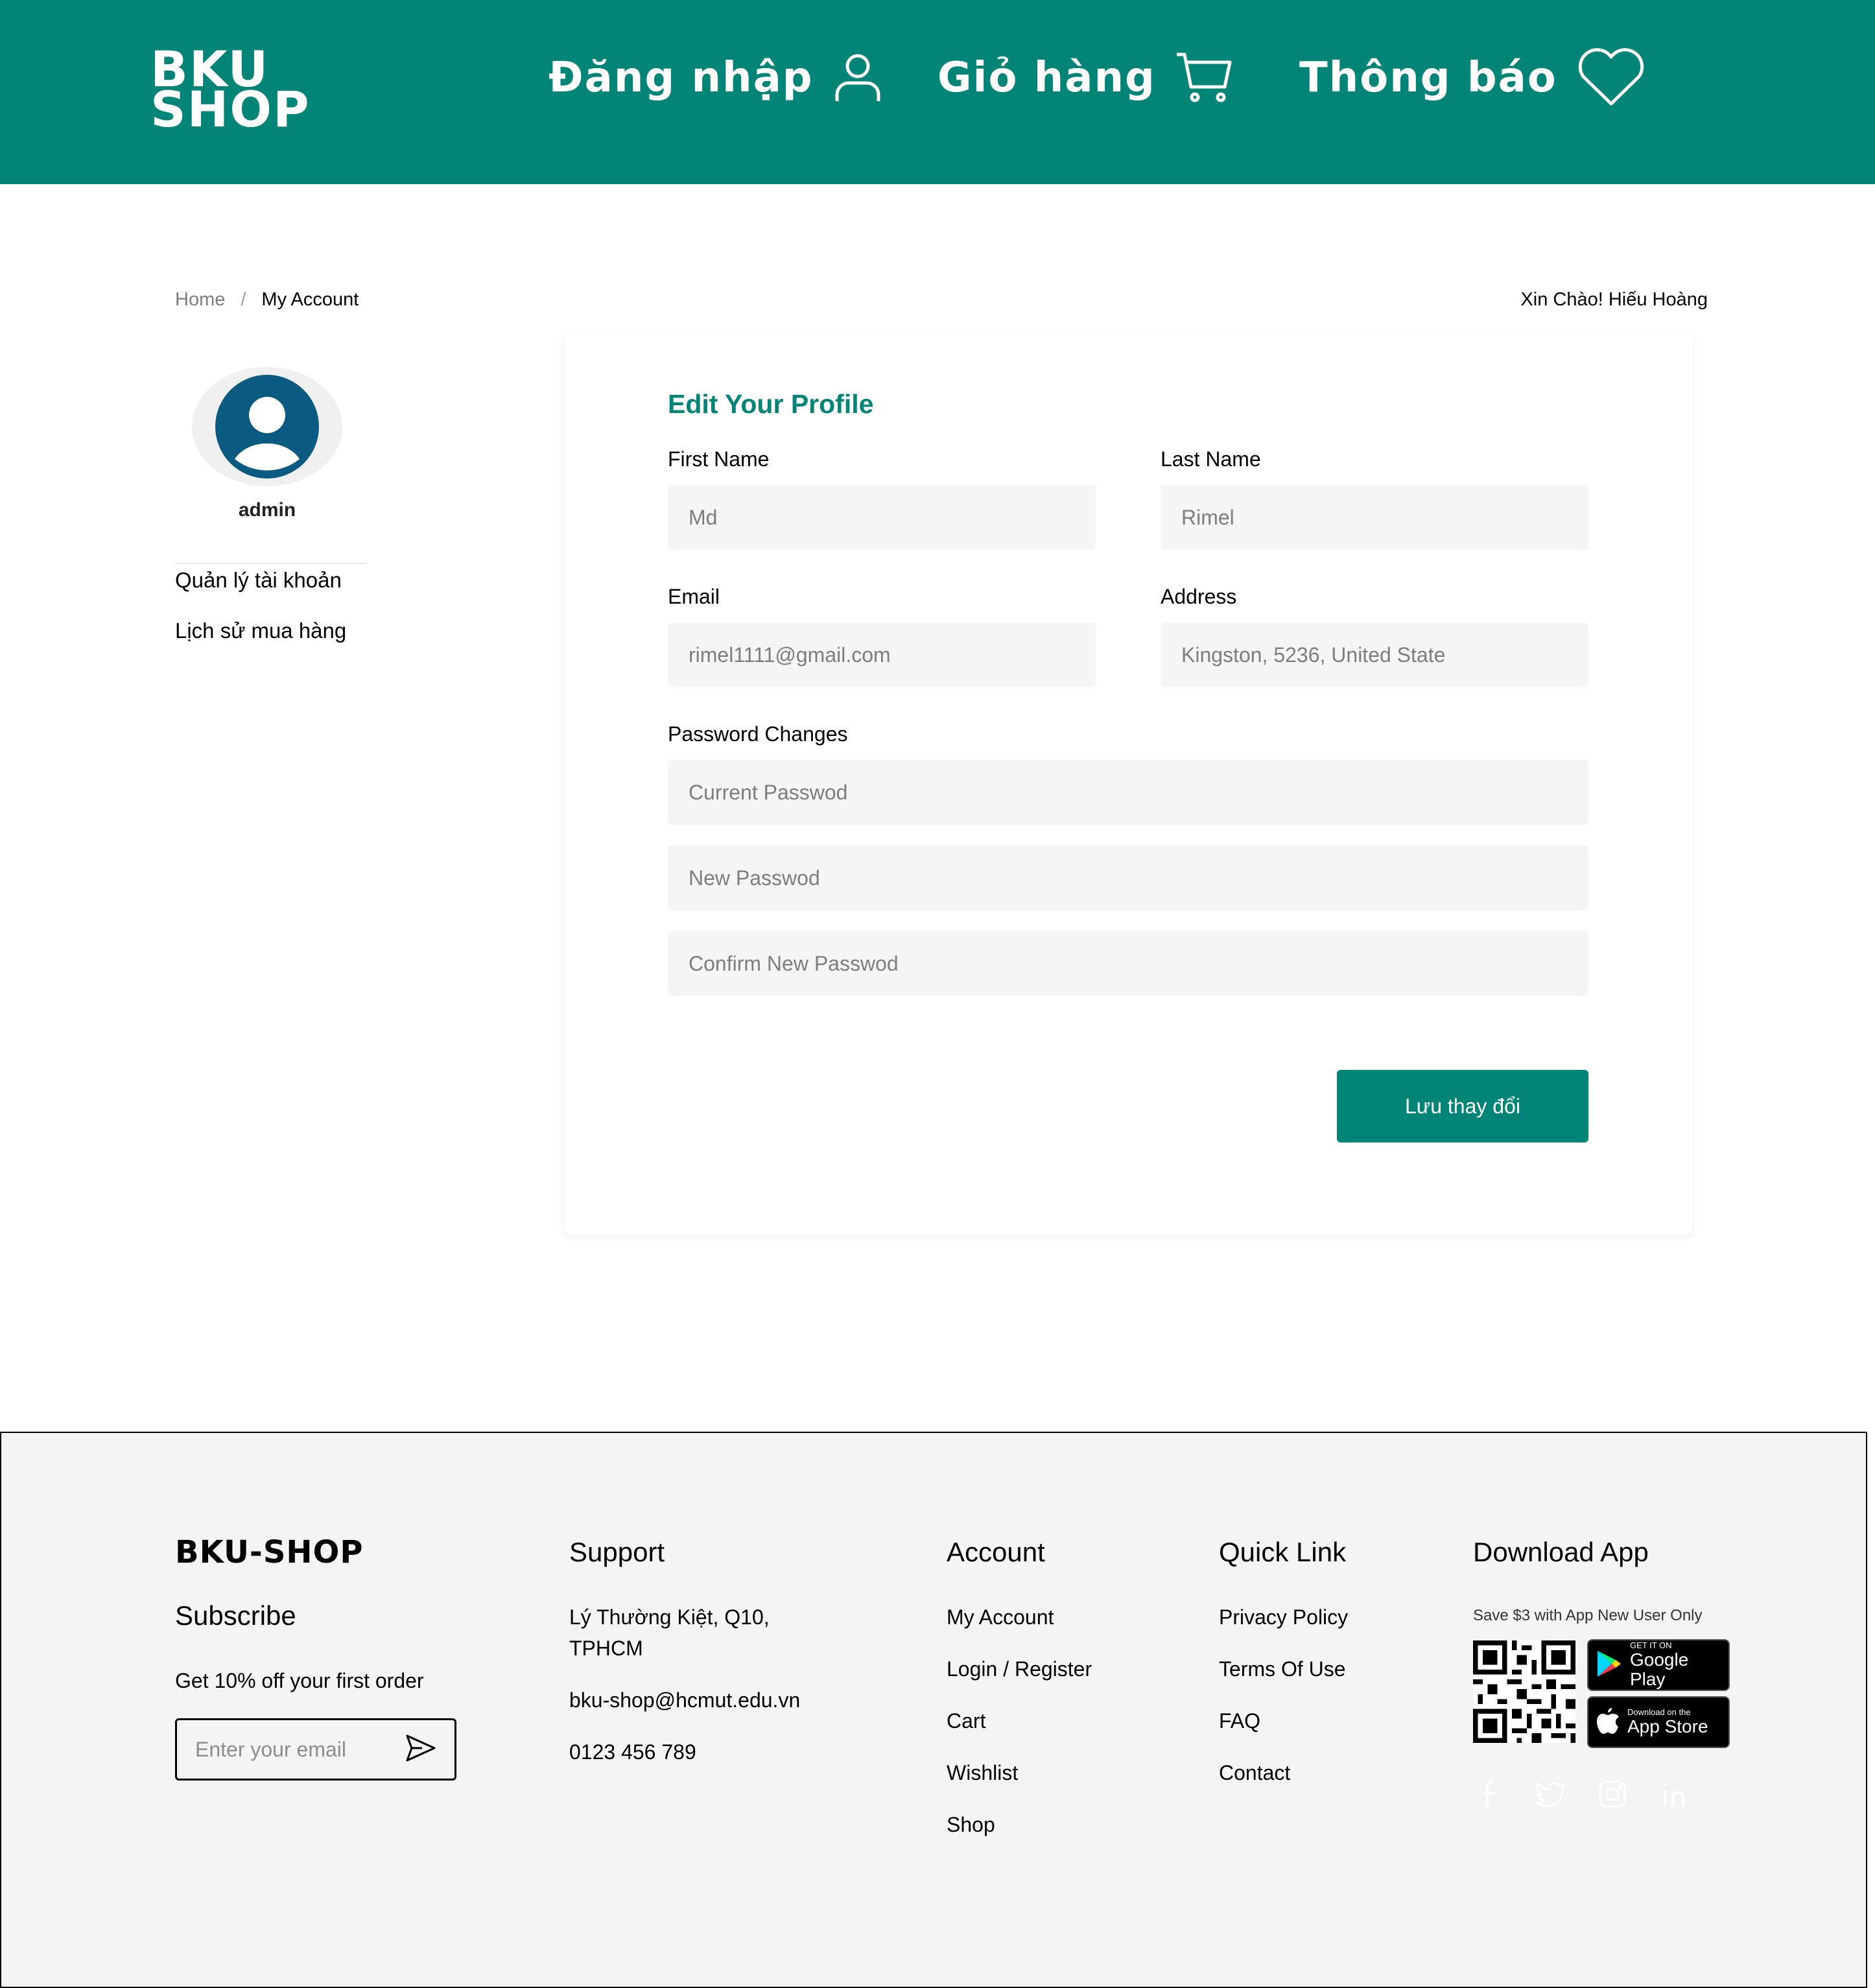 Image resolution: width=1875 pixels, height=1988 pixels. What do you see at coordinates (1561, 1552) in the screenshot?
I see `footer-download-title: Download App` at bounding box center [1561, 1552].